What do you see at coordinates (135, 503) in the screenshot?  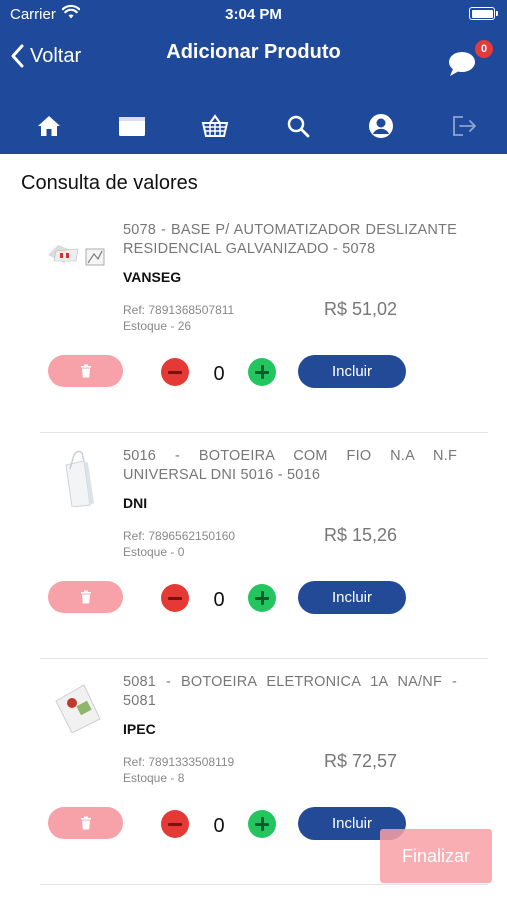 I see `product-brand: DNI` at bounding box center [135, 503].